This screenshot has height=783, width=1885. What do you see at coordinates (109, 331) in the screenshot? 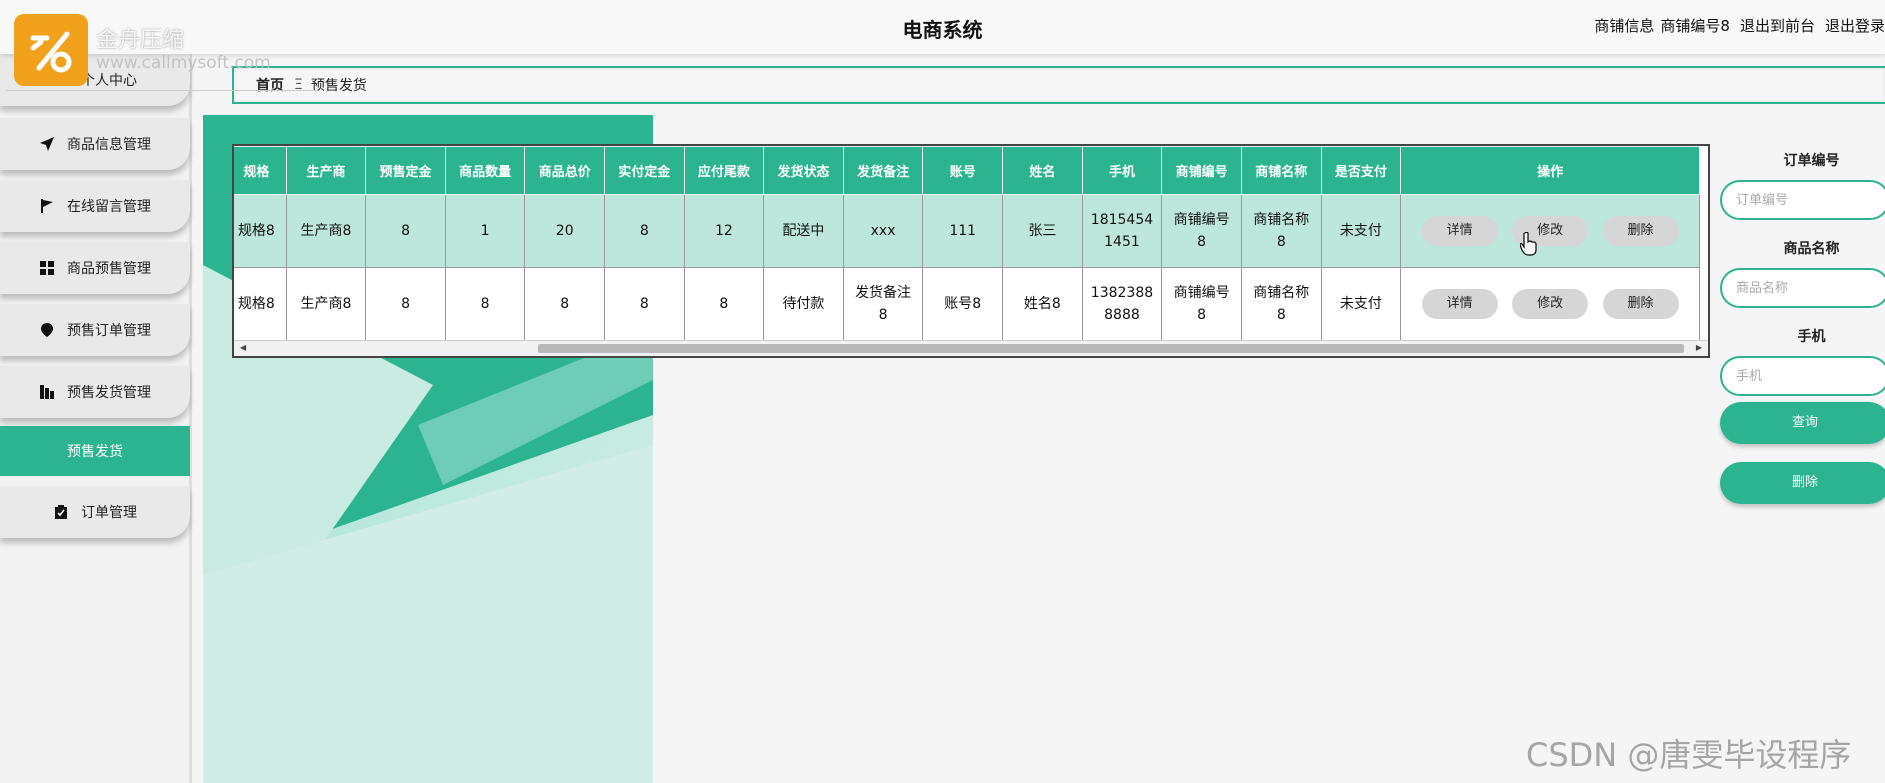
I see `sidebar-item-label: 预售订单管理` at bounding box center [109, 331].